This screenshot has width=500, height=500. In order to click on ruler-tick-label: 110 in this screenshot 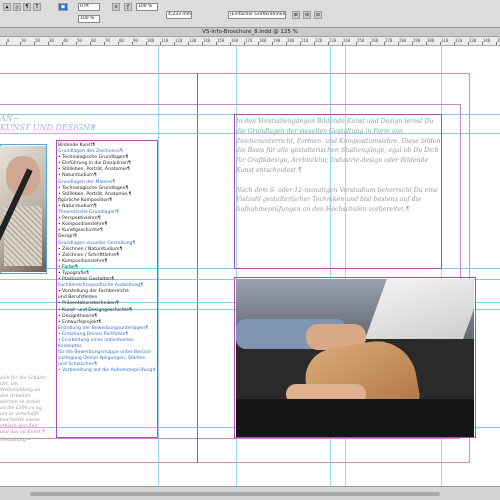, I will do `click(165, 40)`.